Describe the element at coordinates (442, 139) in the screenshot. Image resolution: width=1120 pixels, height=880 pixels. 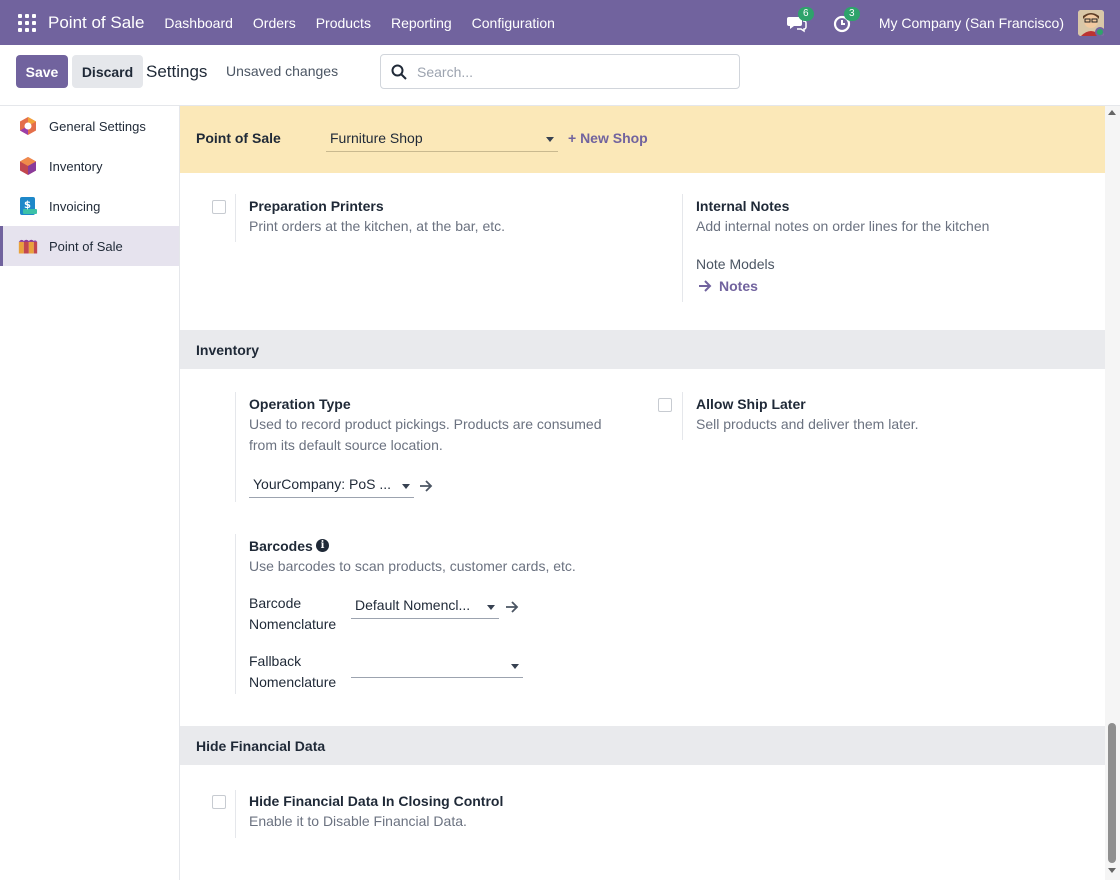
I see `shop-select: Furniture Shop` at that location.